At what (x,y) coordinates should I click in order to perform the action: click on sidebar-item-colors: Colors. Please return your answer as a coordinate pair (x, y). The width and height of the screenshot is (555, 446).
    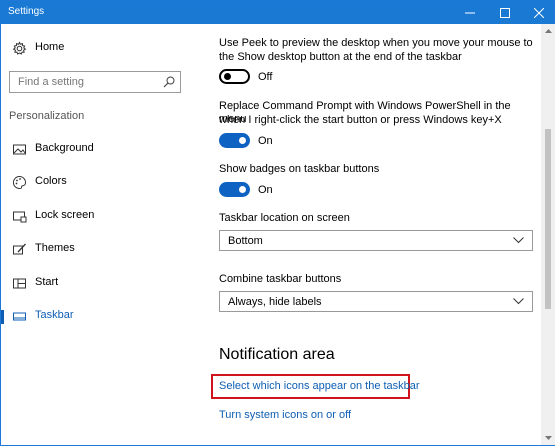
    Looking at the image, I should click on (98, 183).